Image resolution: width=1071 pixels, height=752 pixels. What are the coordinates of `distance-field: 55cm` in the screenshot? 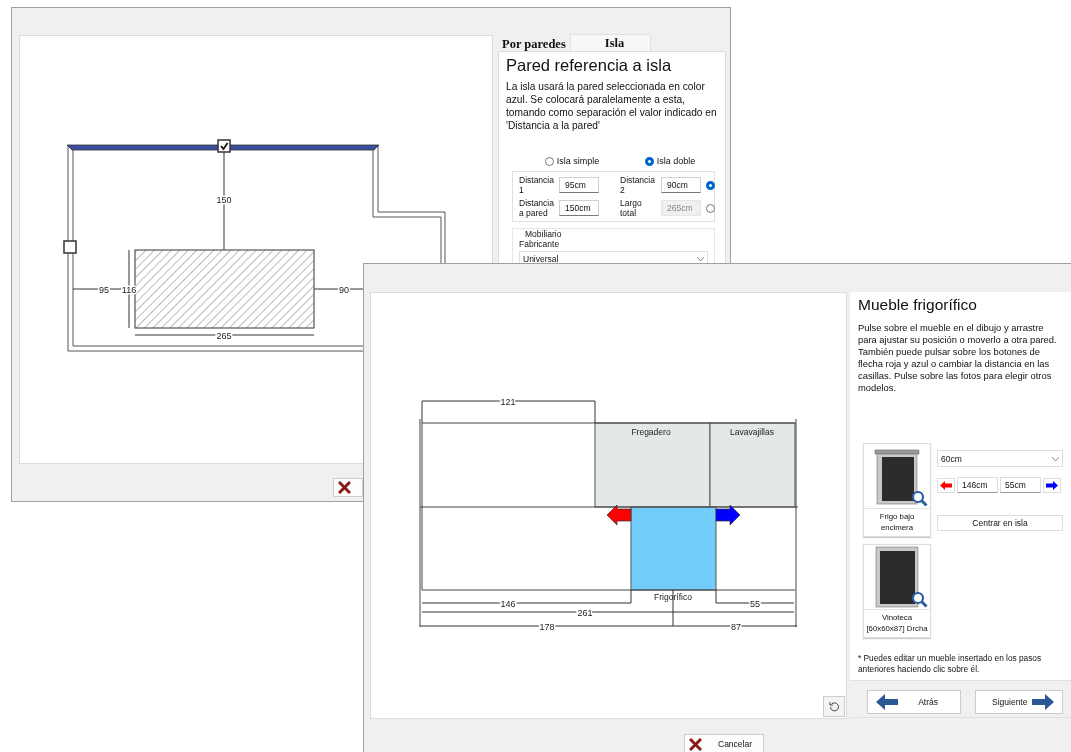 It's located at (1020, 485).